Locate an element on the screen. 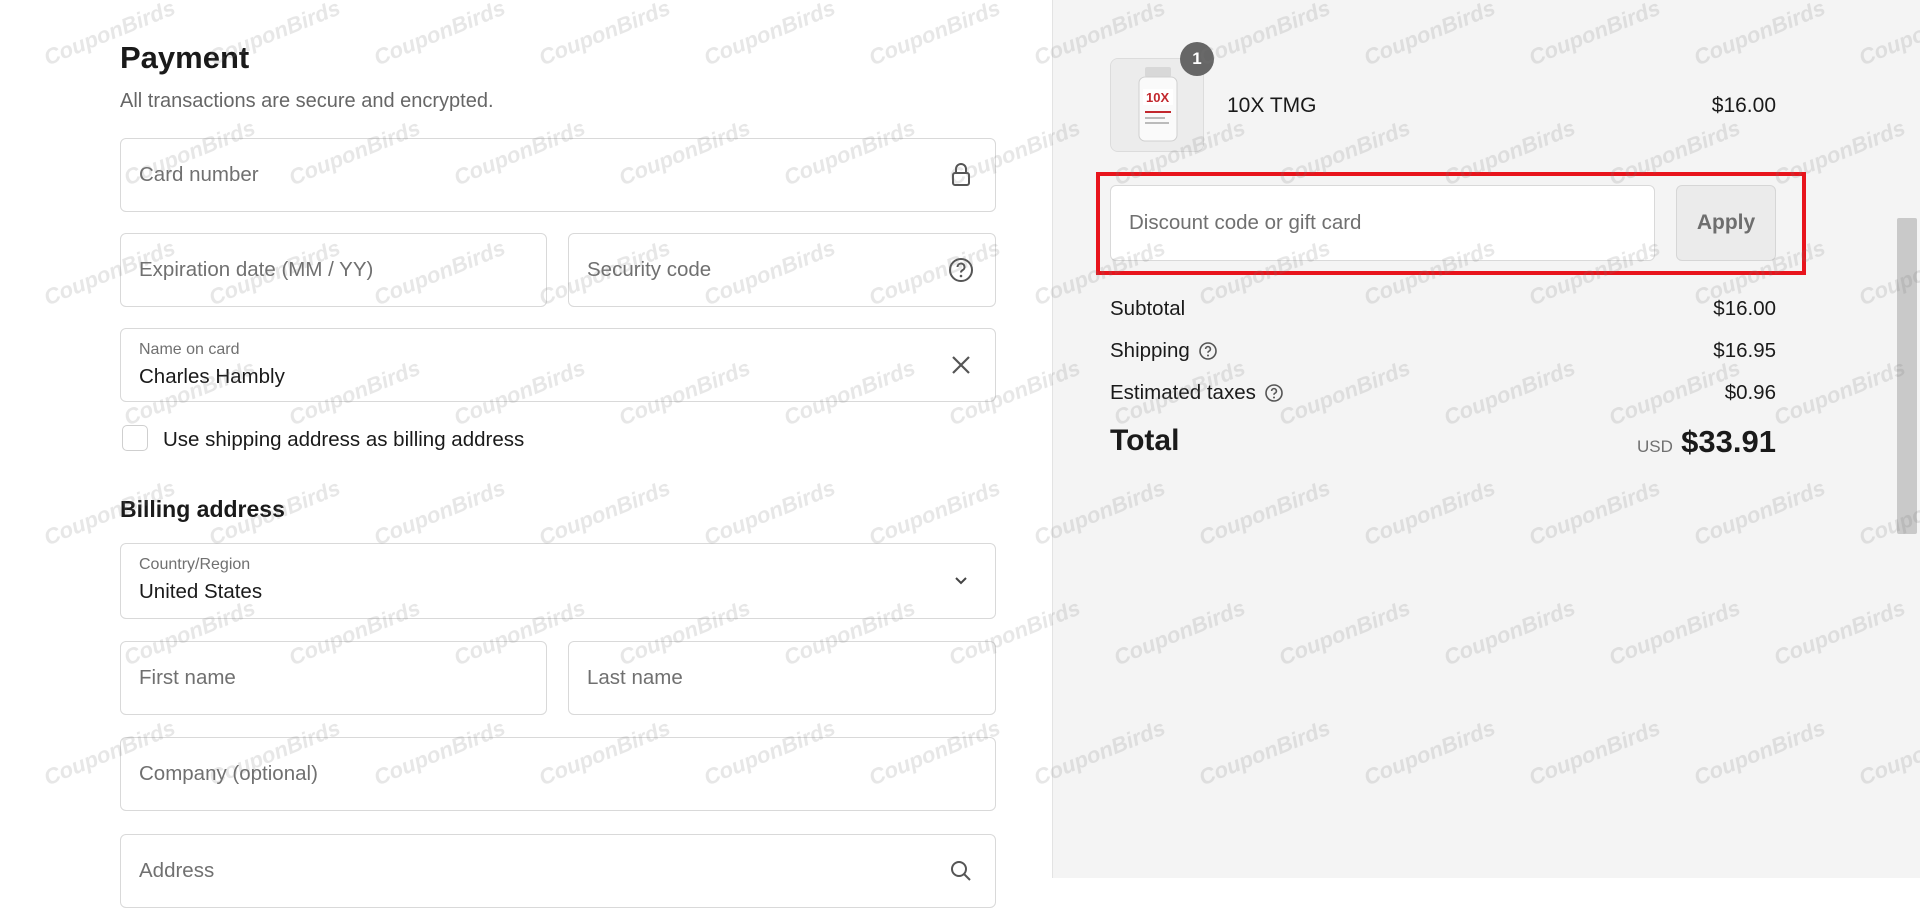 The image size is (1920, 908). lock-icon is located at coordinates (961, 174).